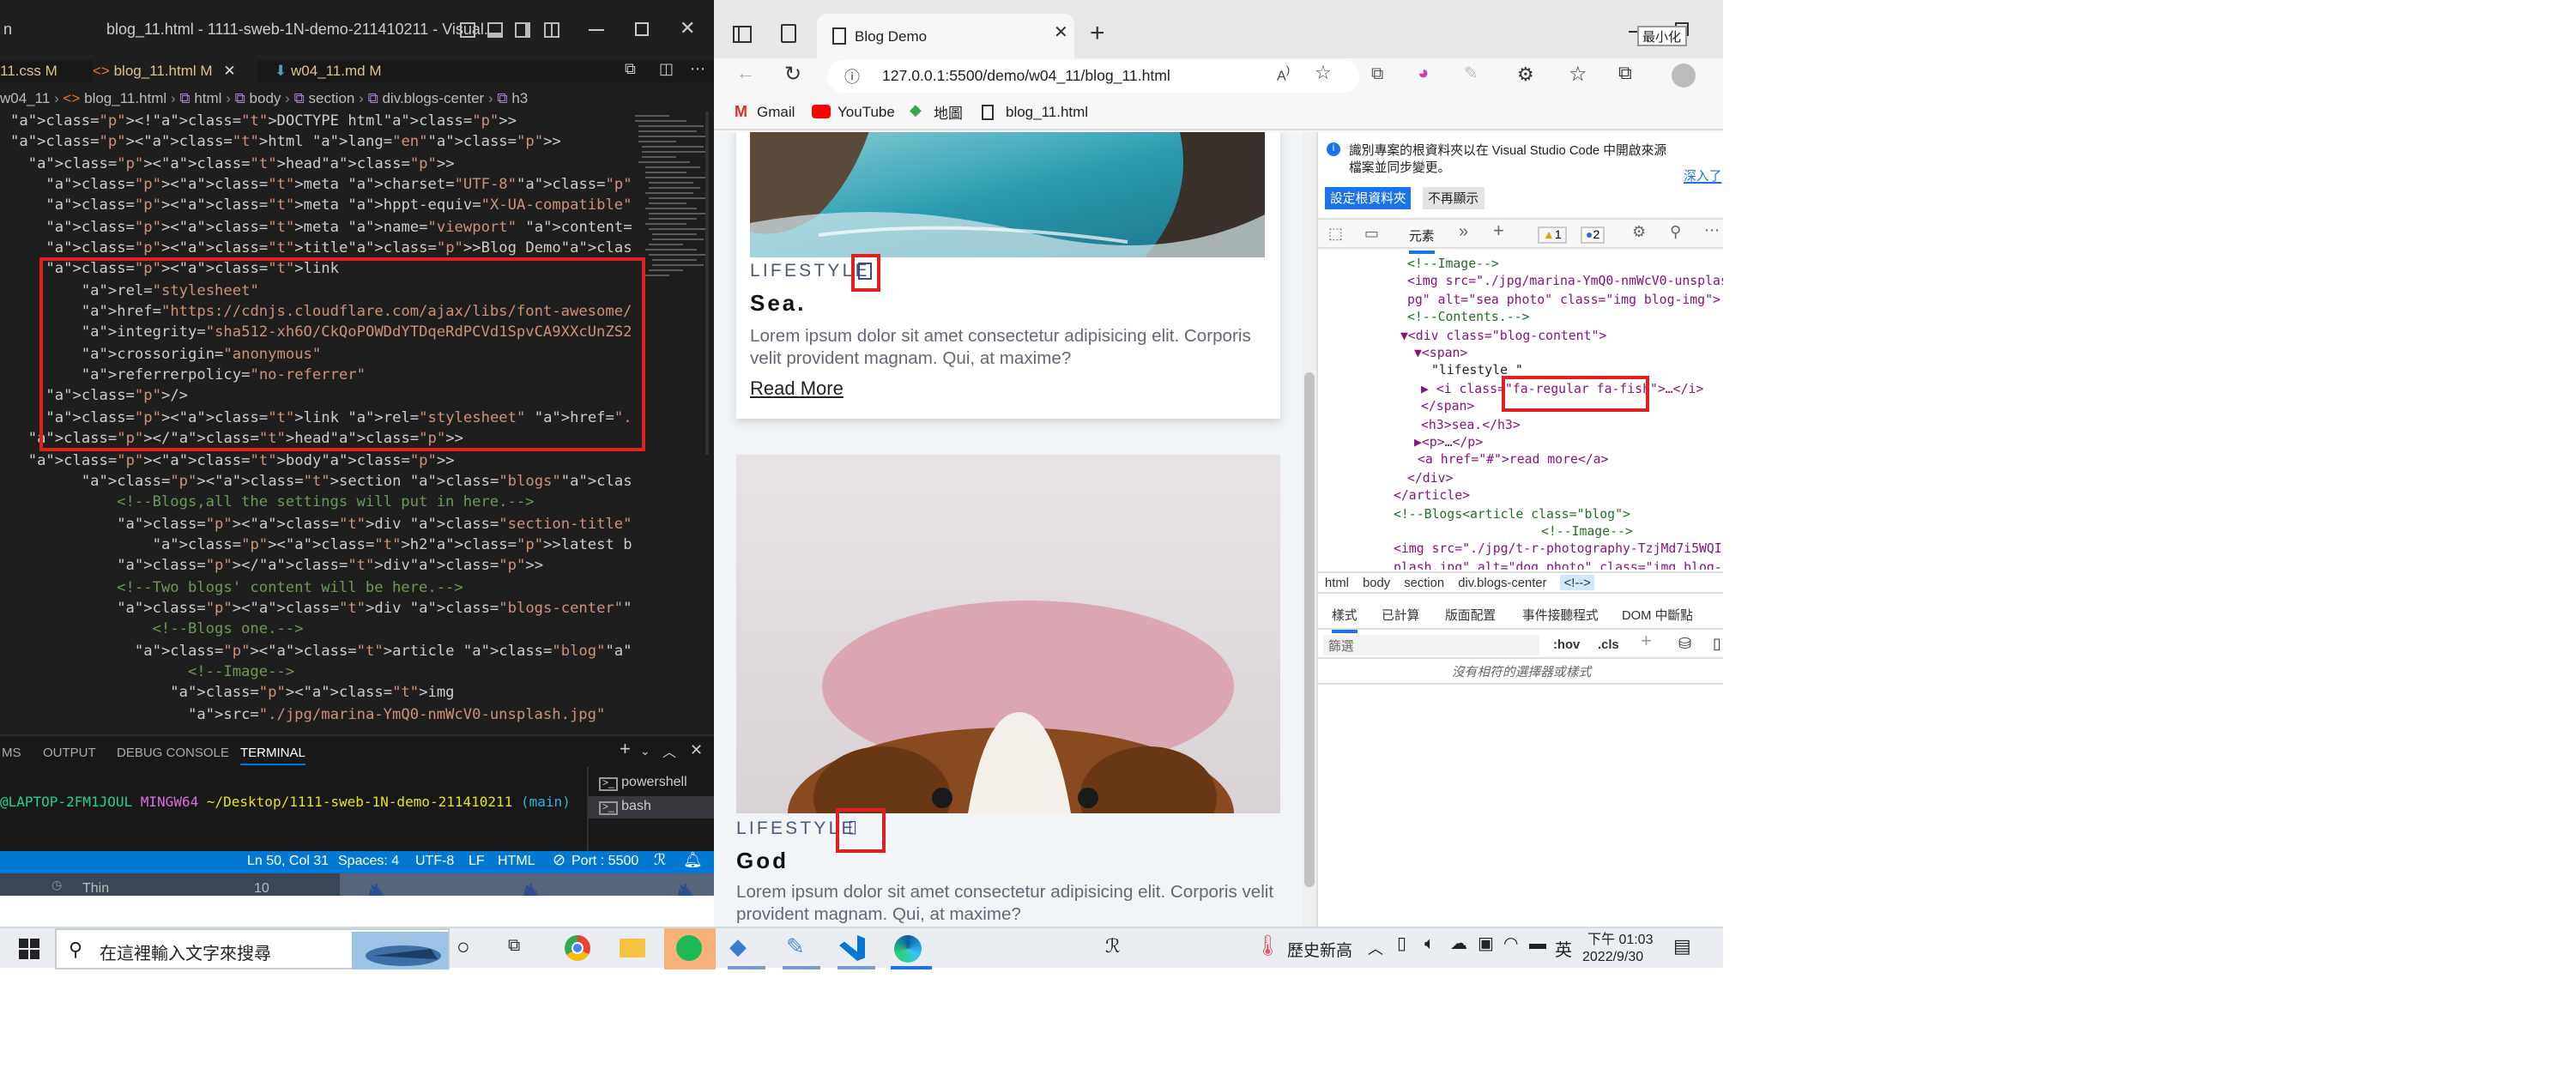 The height and width of the screenshot is (1069, 2576). What do you see at coordinates (1113, 946) in the screenshot?
I see `people-icon: ℛ` at bounding box center [1113, 946].